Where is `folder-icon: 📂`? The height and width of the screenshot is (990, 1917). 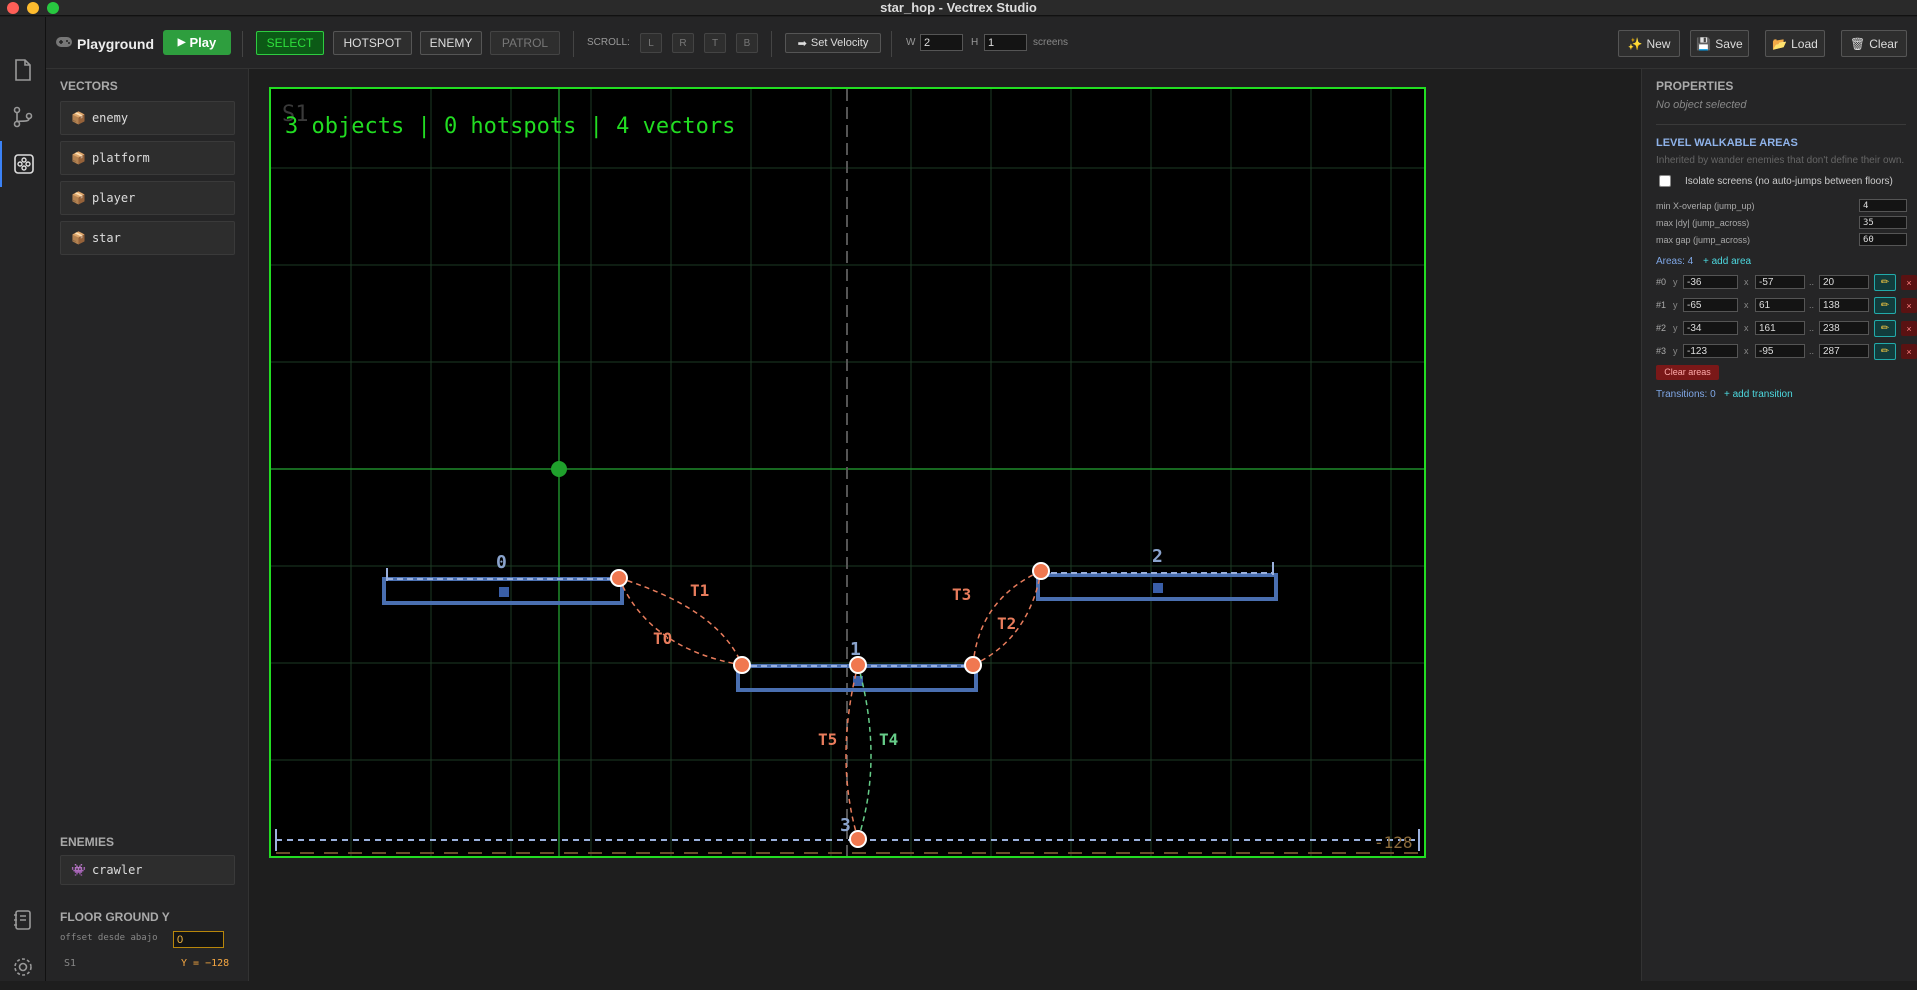
folder-icon: 📂 is located at coordinates (1780, 43).